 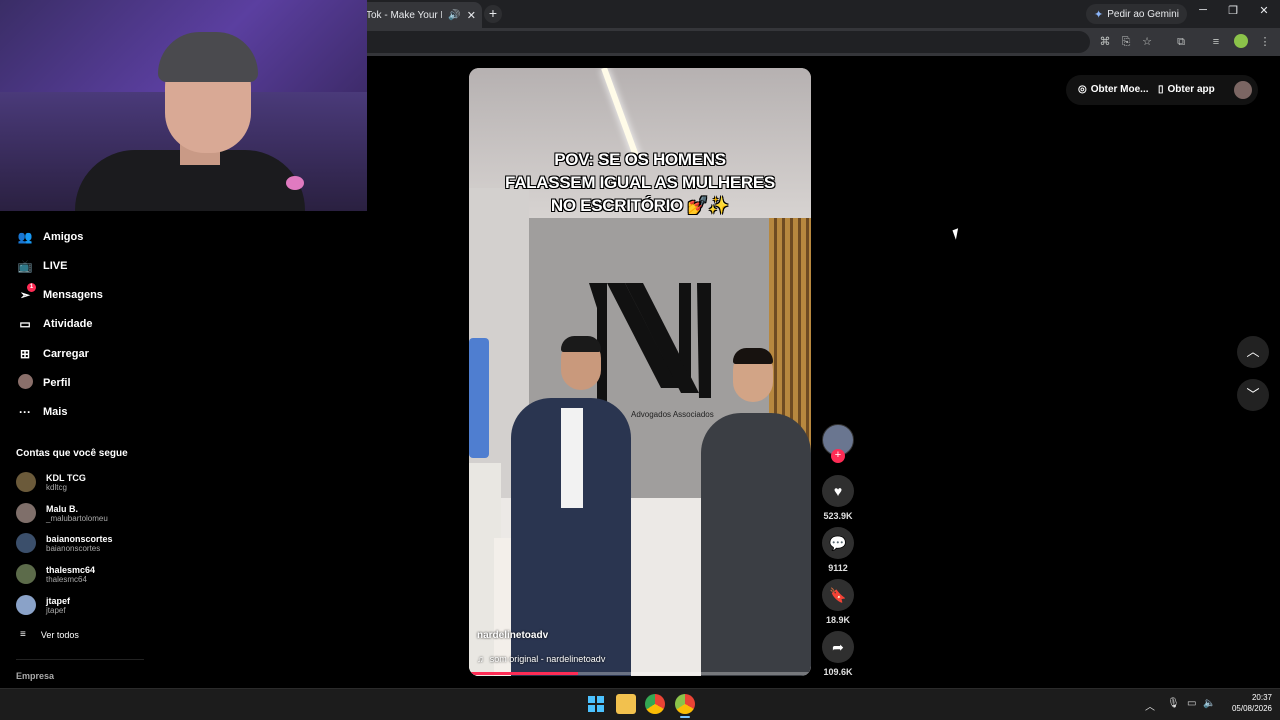 What do you see at coordinates (1082, 89) in the screenshot?
I see `coin-icon: ◎` at bounding box center [1082, 89].